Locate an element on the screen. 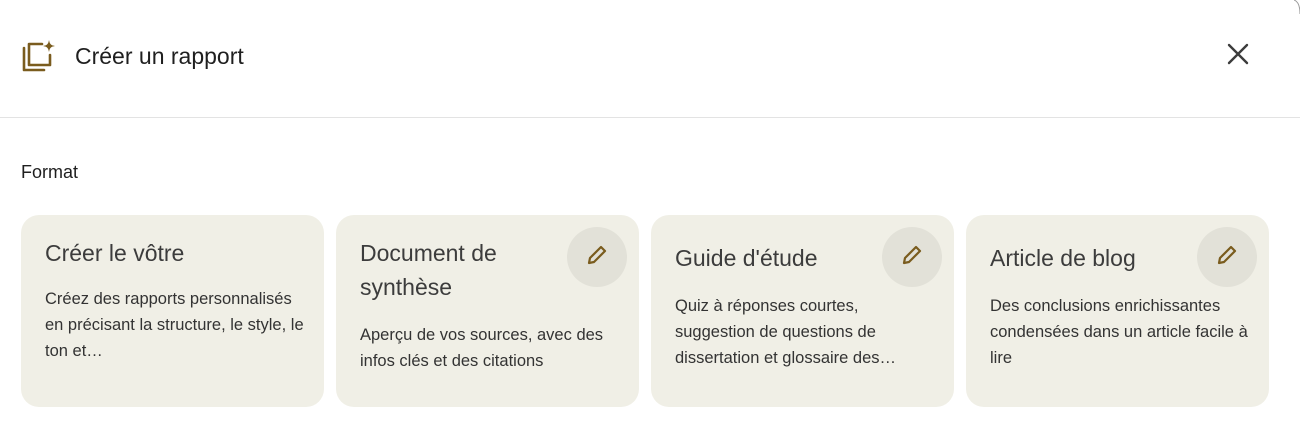 This screenshot has height=421, width=1300. dialog-title: Créer un rapport is located at coordinates (159, 56).